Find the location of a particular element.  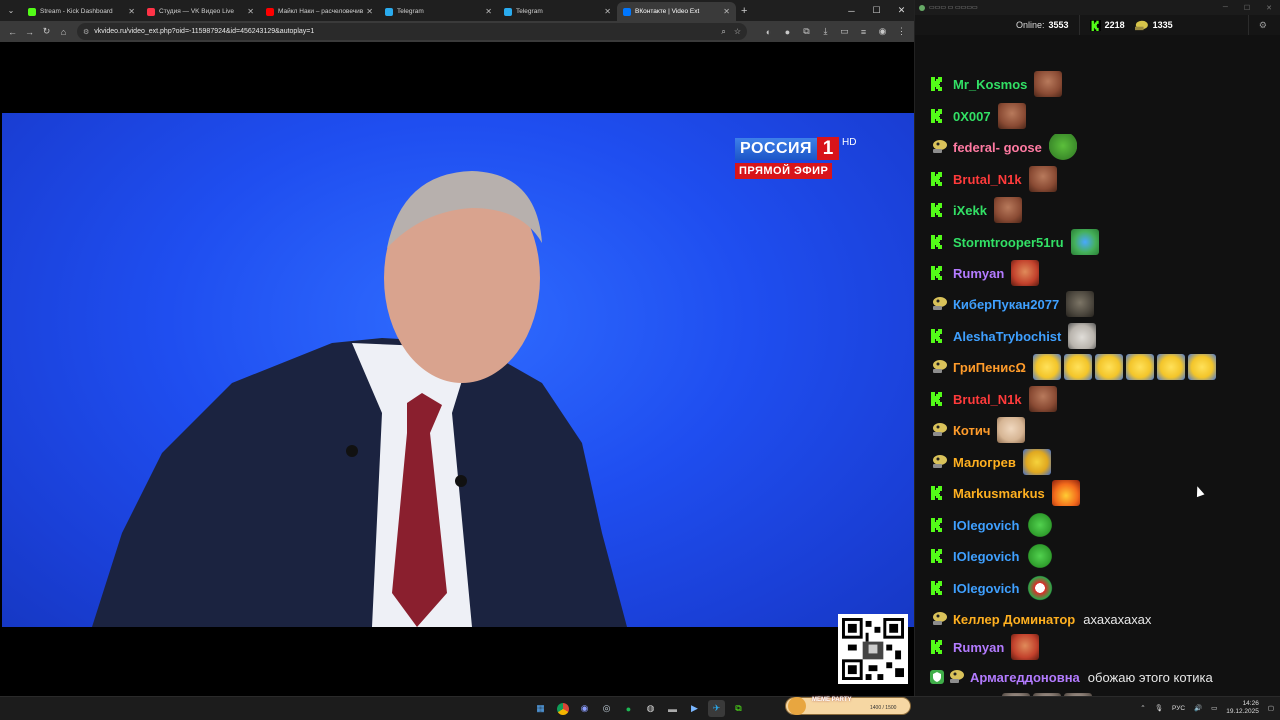

chat-message: Армагеддоновна обожаю этого котика is located at coordinates (1071, 677).